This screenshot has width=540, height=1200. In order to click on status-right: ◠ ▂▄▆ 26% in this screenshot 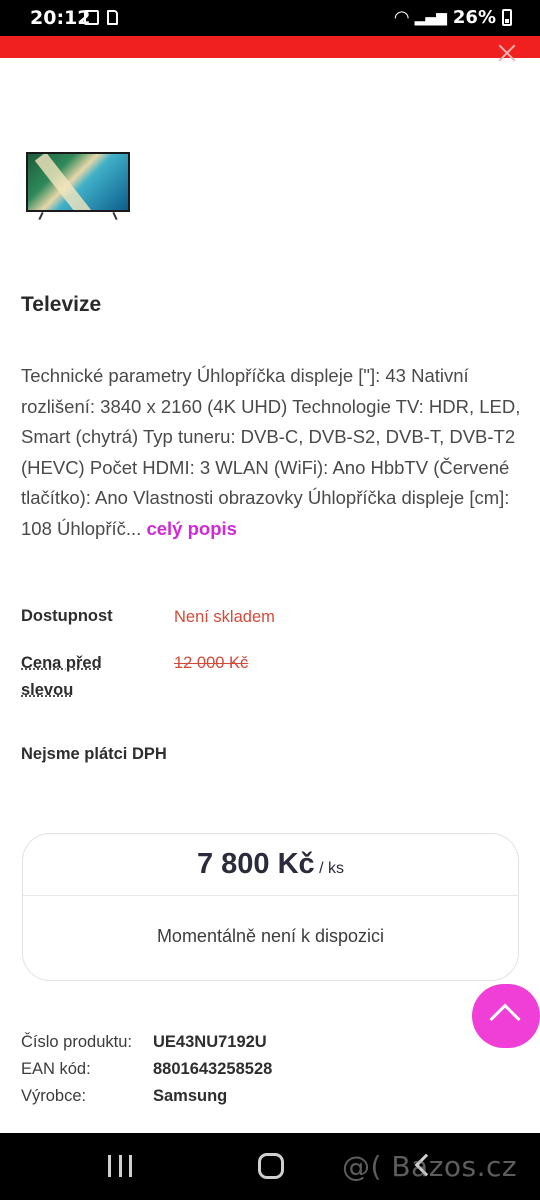, I will do `click(453, 17)`.